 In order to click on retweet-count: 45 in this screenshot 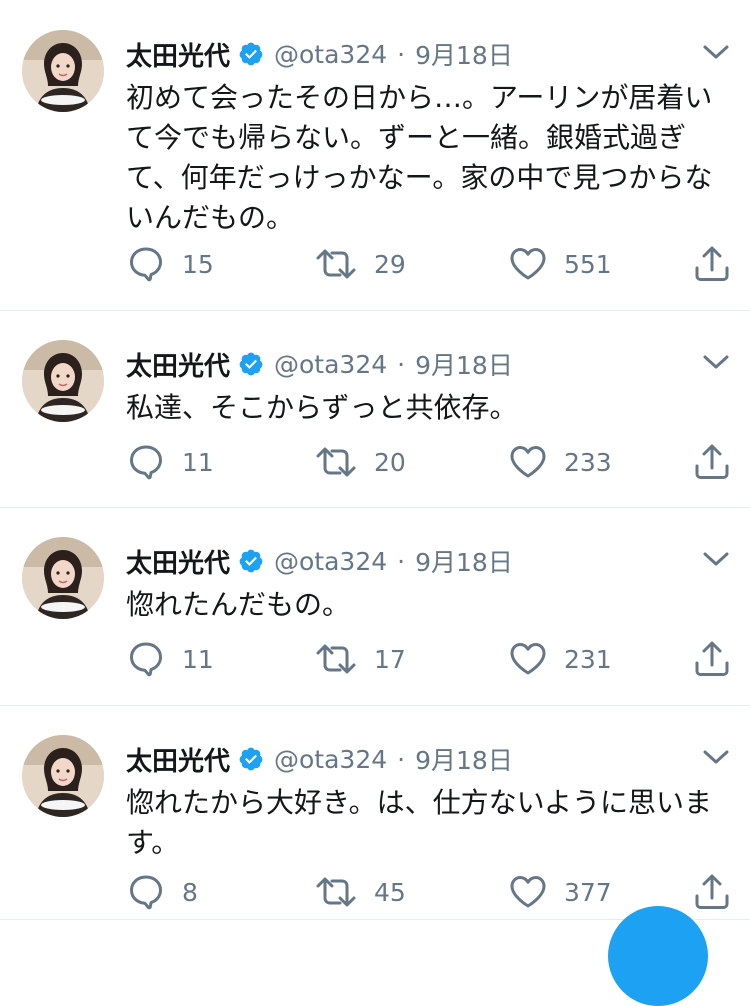, I will do `click(390, 892)`.